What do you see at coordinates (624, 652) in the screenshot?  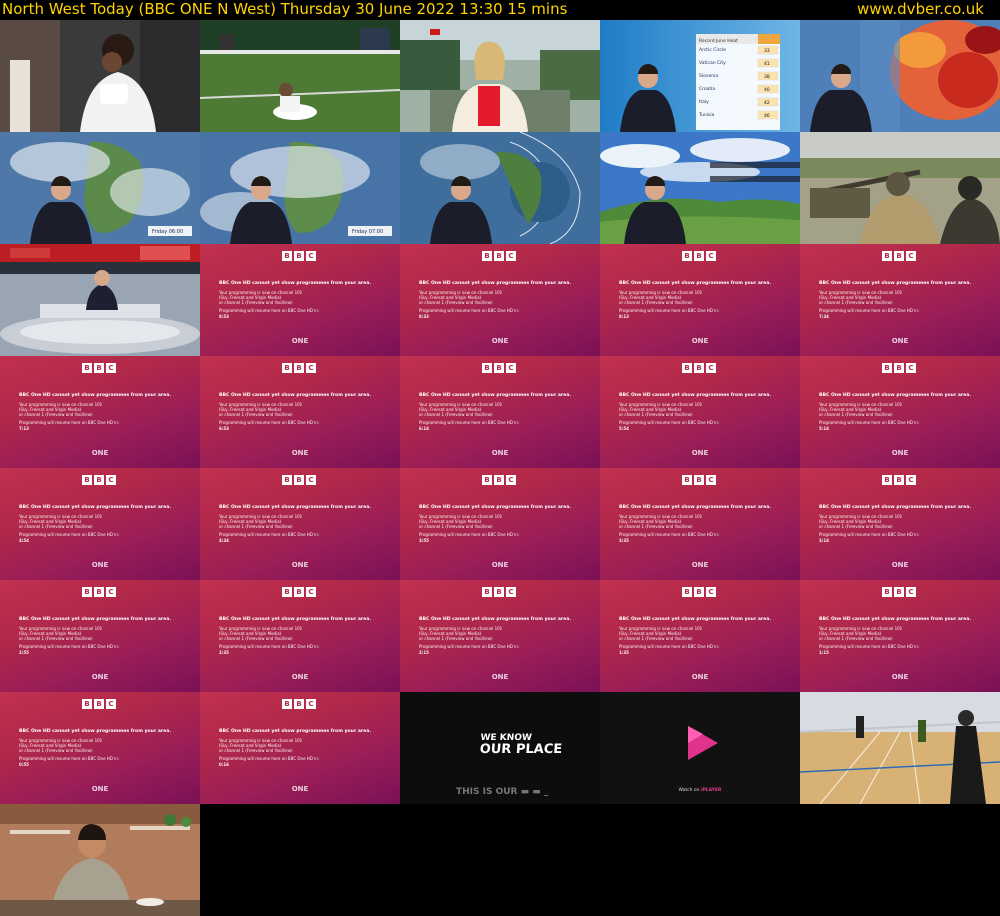 I see `card-countdown: 1:35` at bounding box center [624, 652].